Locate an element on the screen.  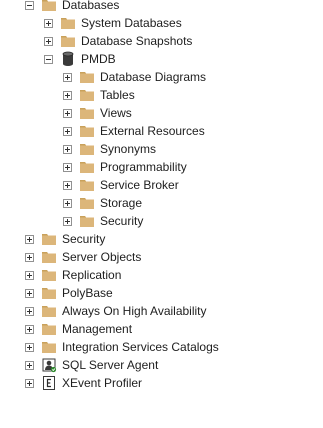
tree-node-management: Management is located at coordinates (78, 329).